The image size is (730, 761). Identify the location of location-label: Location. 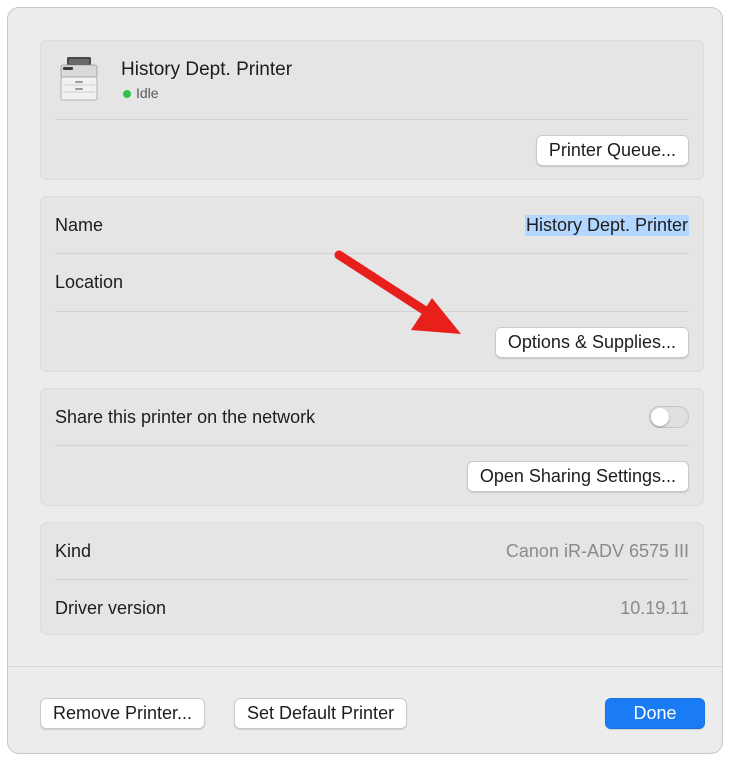
(89, 281).